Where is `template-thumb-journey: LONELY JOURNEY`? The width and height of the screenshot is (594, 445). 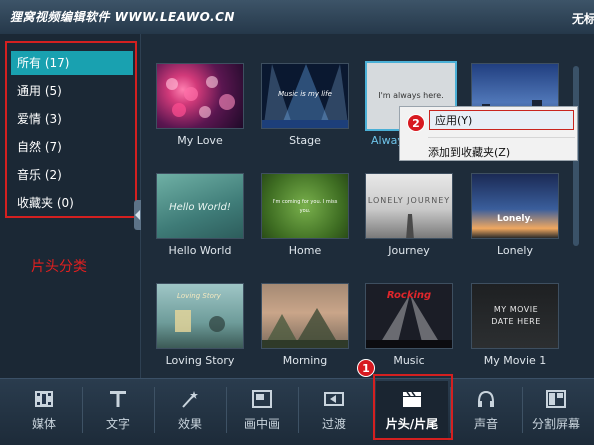
template-thumb-journey: LONELY JOURNEY is located at coordinates (409, 206).